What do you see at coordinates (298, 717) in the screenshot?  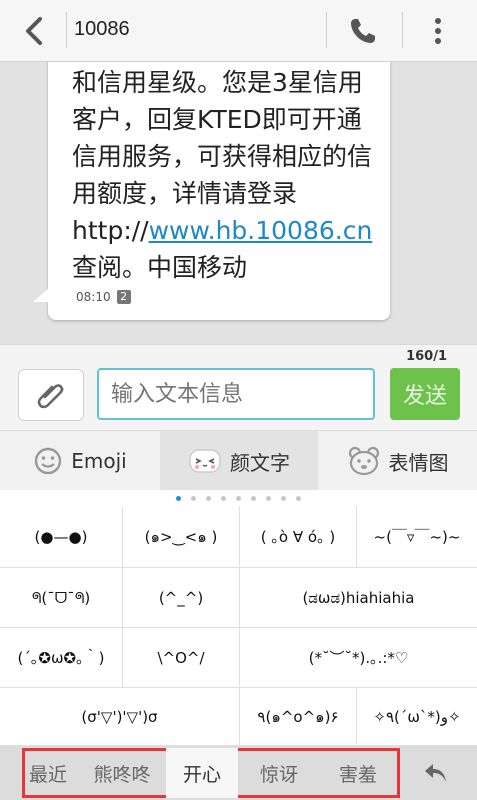 I see `kaomoji-item: ٩(๑^o^๑)۶` at bounding box center [298, 717].